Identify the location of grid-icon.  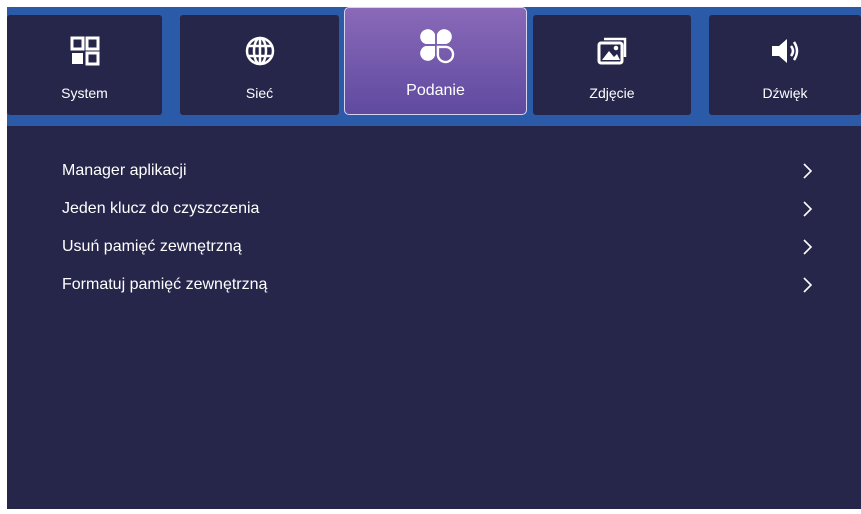
(84, 52).